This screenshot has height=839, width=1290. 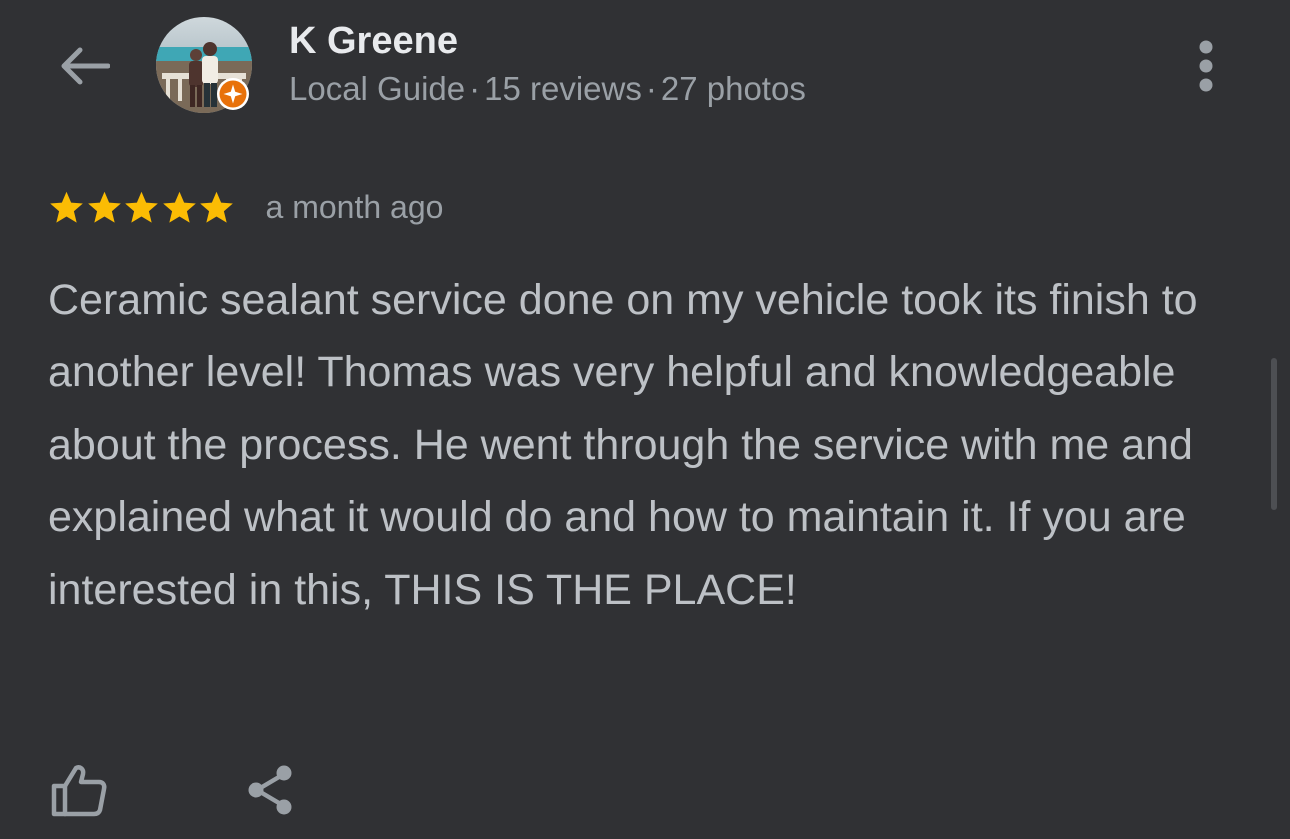 I want to click on rating-row: a month ago, so click(x=245, y=207).